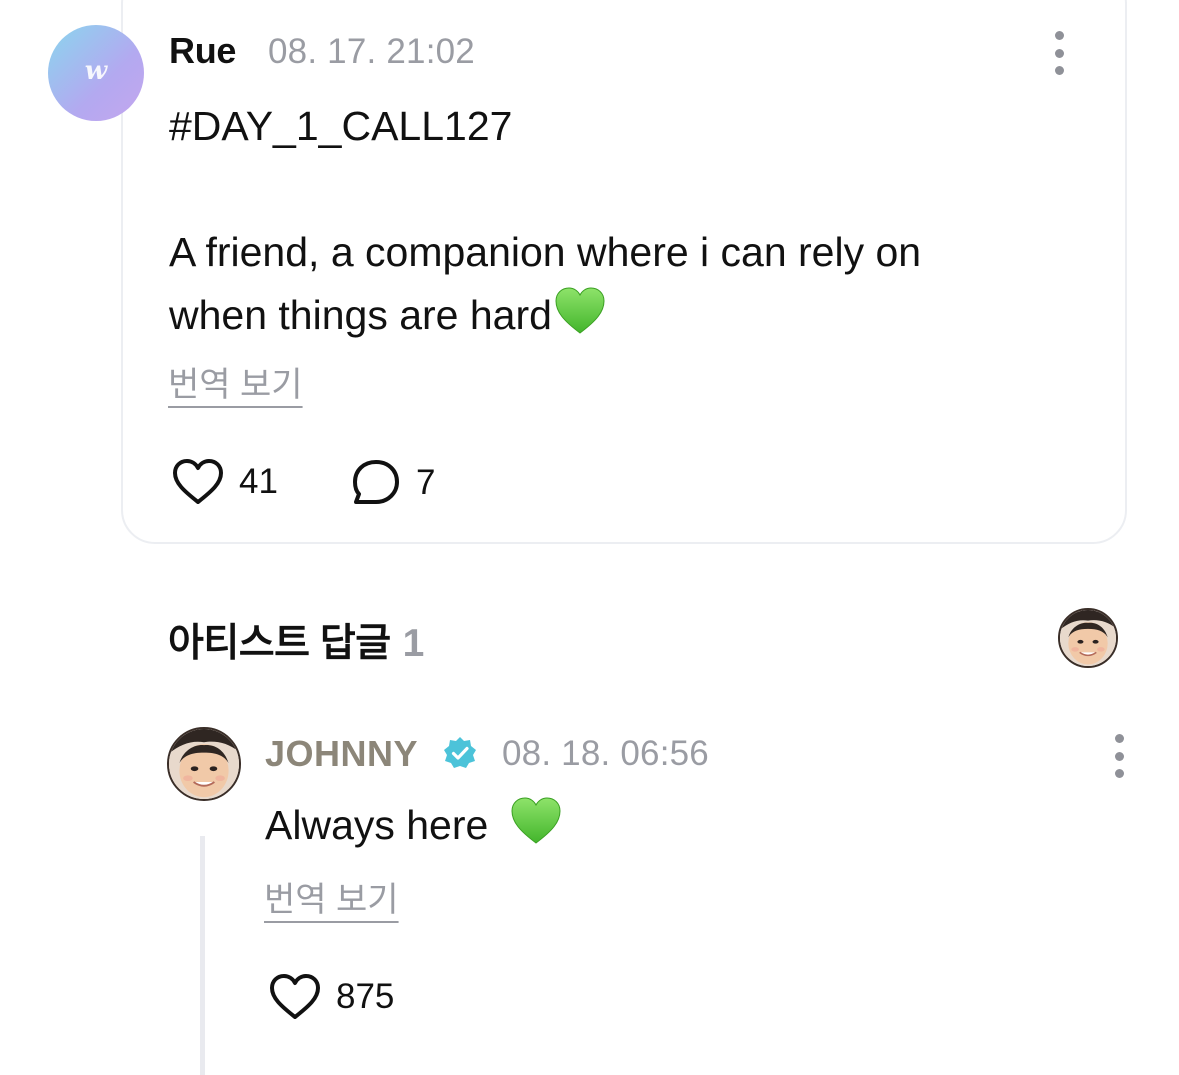 The width and height of the screenshot is (1179, 1075). I want to click on post-comment-button: 7, so click(392, 483).